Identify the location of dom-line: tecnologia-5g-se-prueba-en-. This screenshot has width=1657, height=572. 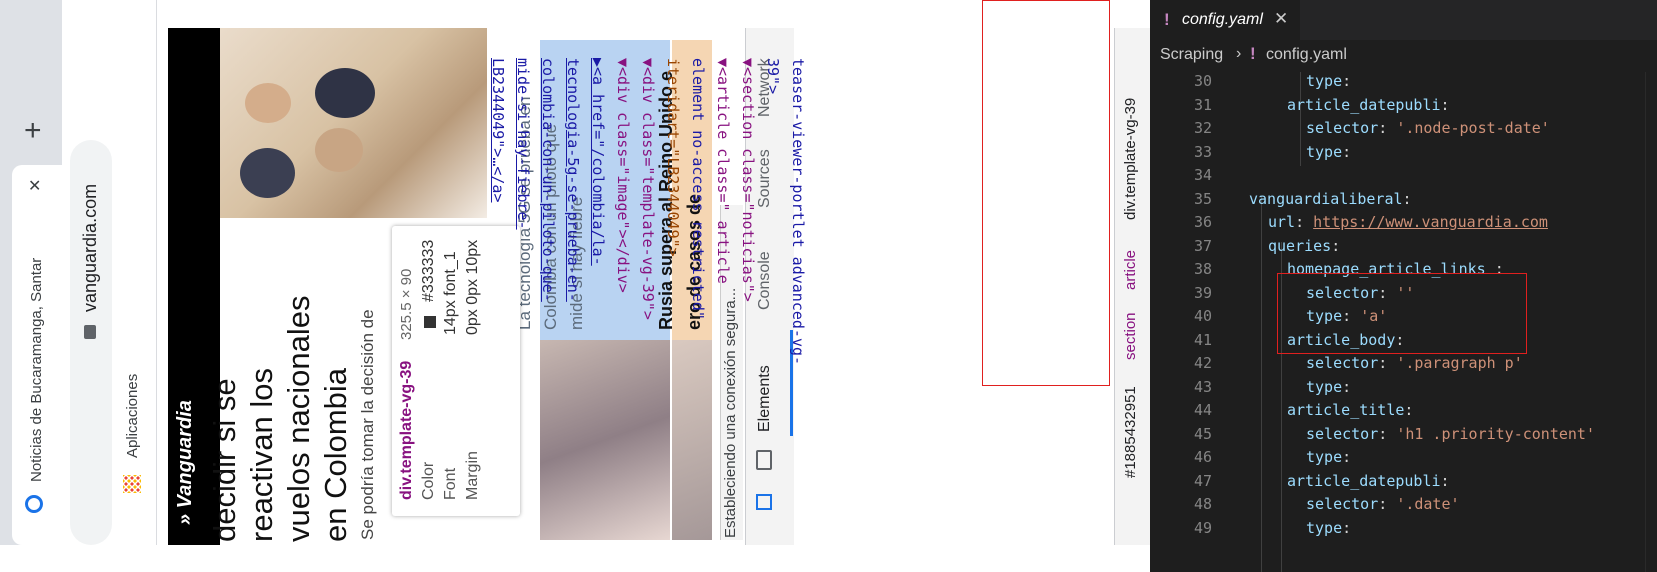
(572, 211).